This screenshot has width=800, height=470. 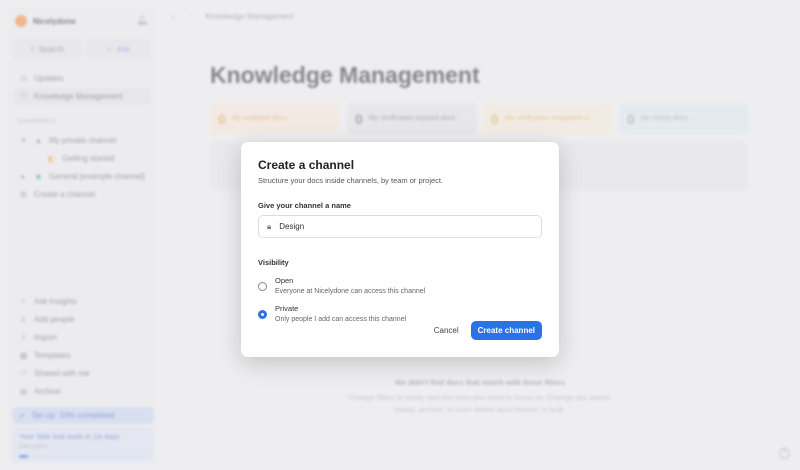 What do you see at coordinates (23, 176) in the screenshot?
I see `caret-icon: ▸` at bounding box center [23, 176].